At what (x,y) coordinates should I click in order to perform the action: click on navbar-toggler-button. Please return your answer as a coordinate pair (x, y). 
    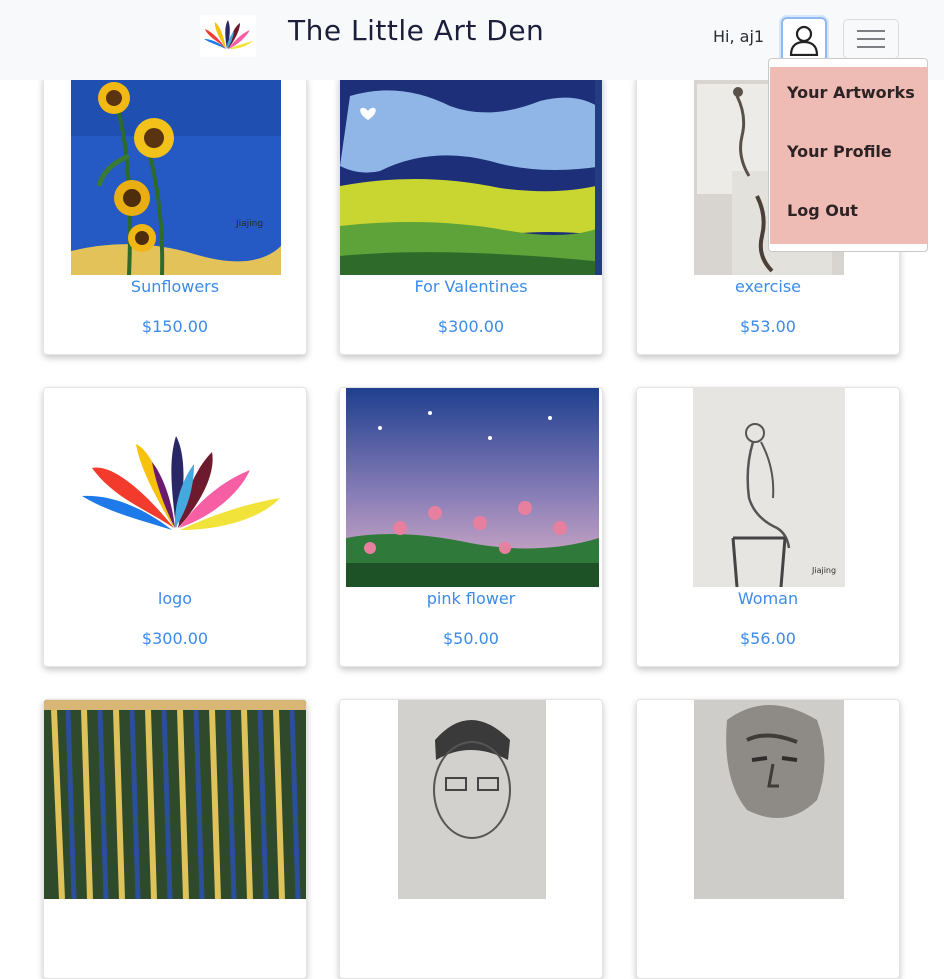
    Looking at the image, I should click on (871, 39).